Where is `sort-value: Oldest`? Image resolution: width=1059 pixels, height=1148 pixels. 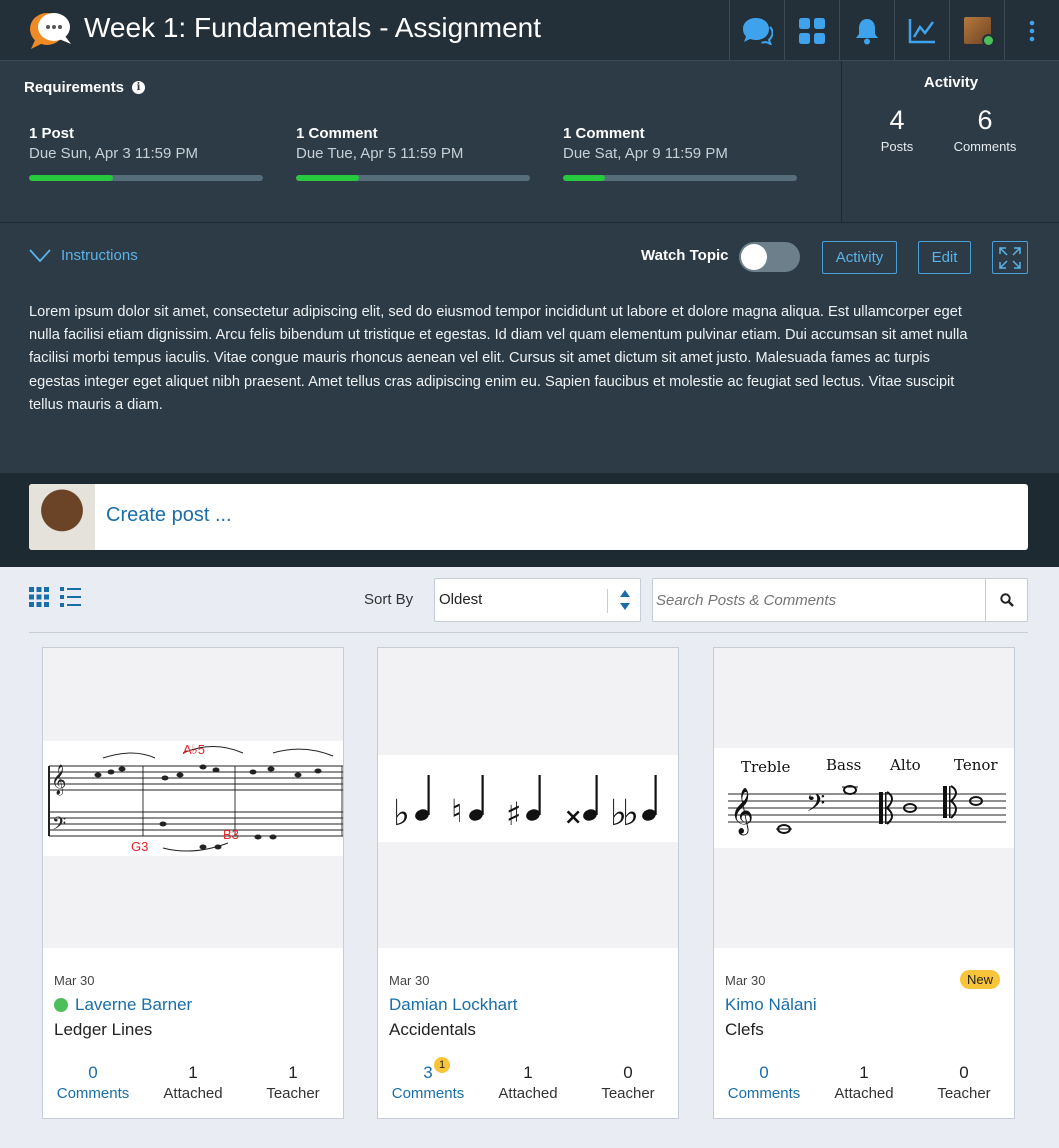 sort-value: Oldest is located at coordinates (461, 599).